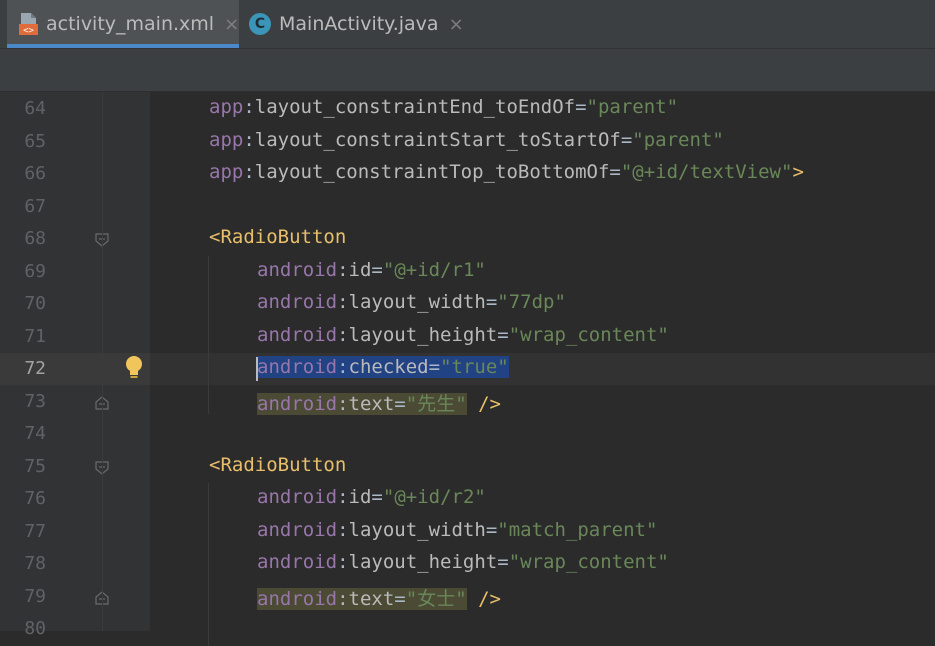  I want to click on line-number: 70, so click(35, 303).